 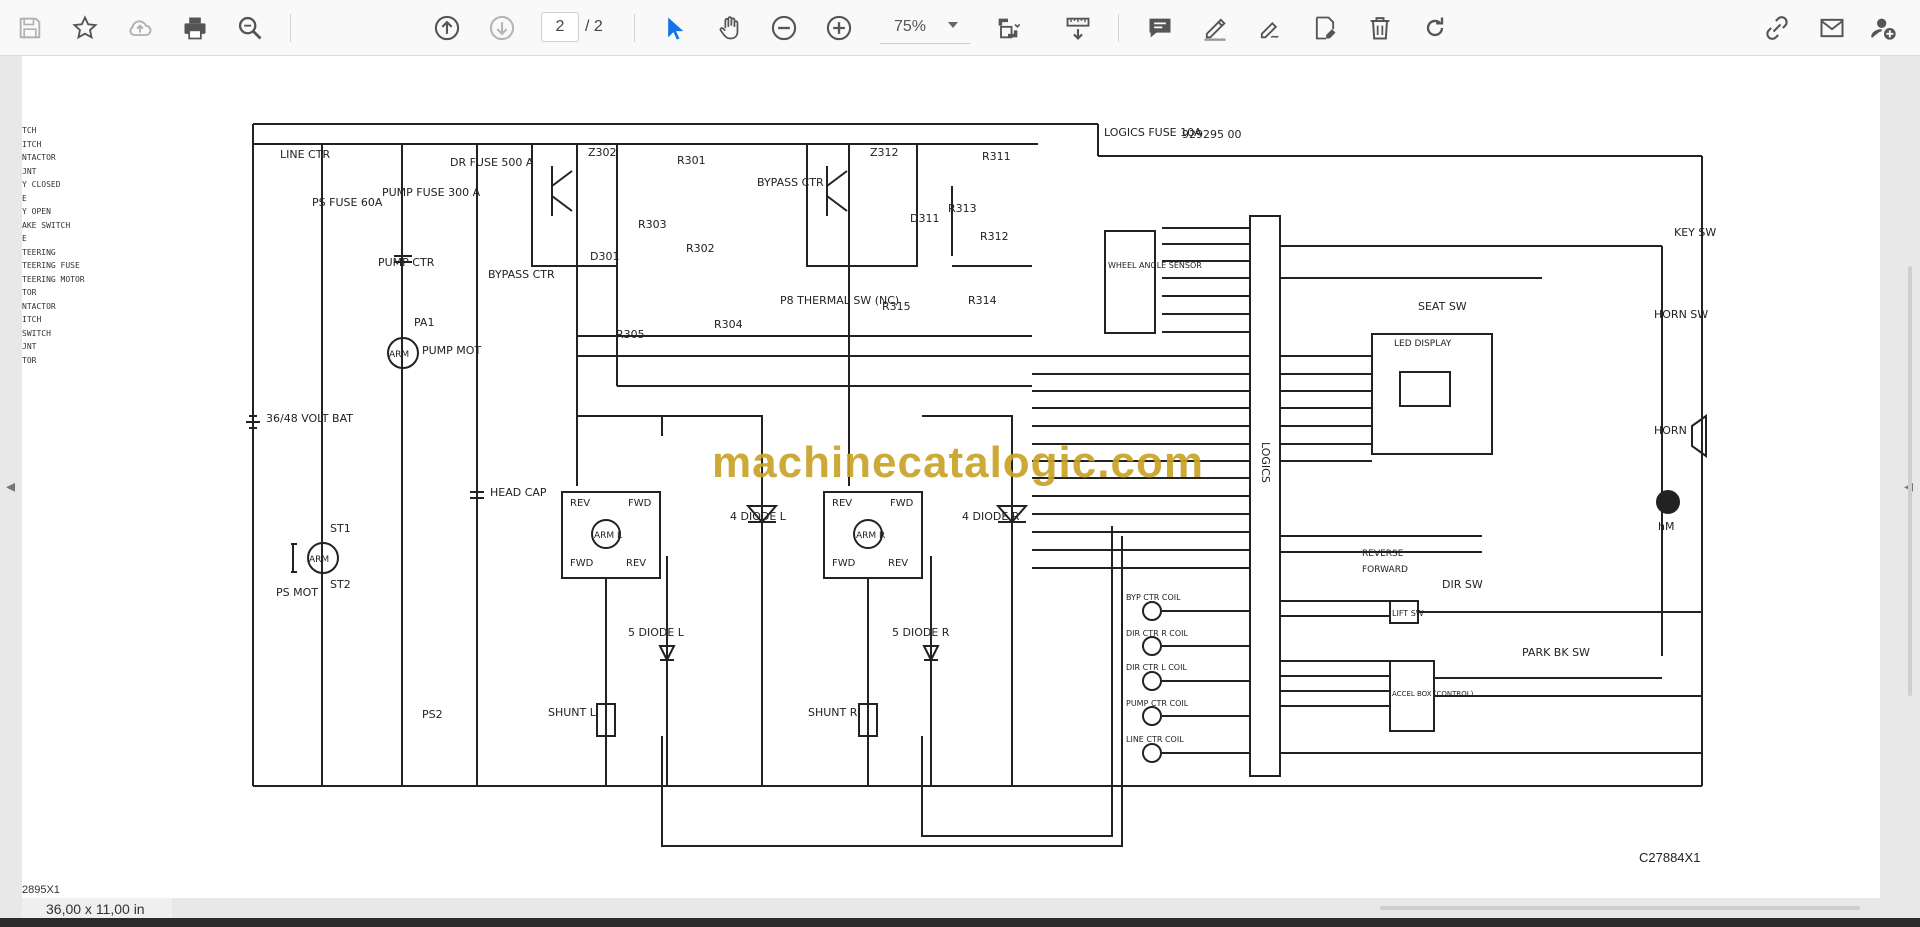 What do you see at coordinates (924, 218) in the screenshot?
I see `label-d311: D311` at bounding box center [924, 218].